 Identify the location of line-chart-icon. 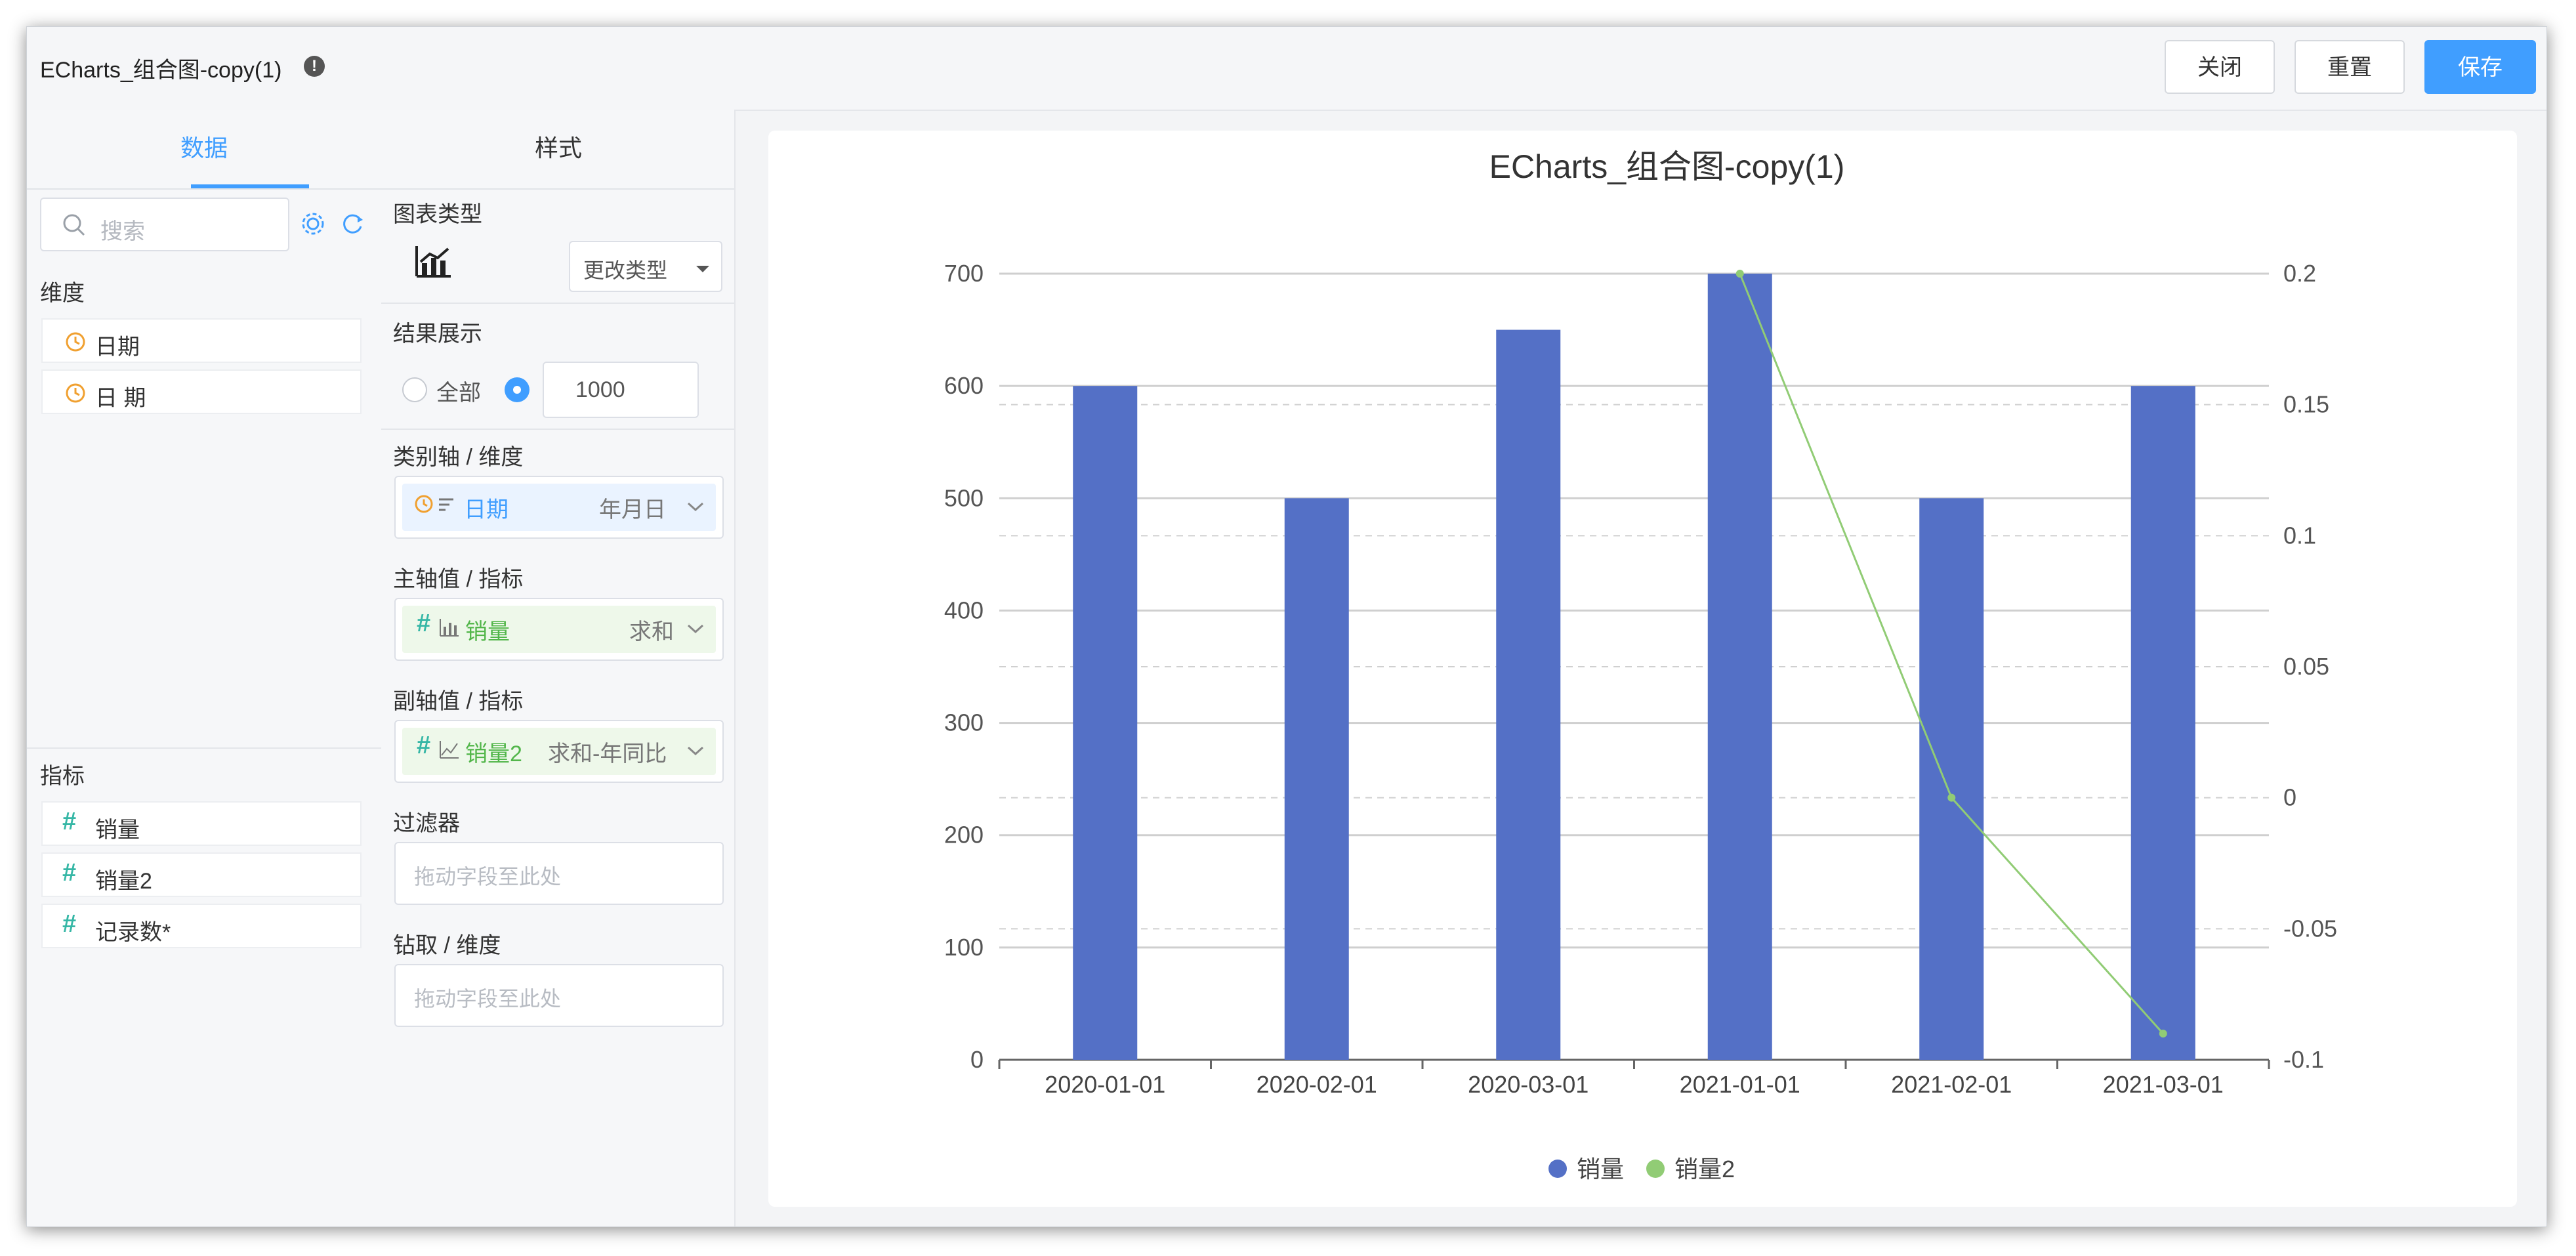
(450, 750).